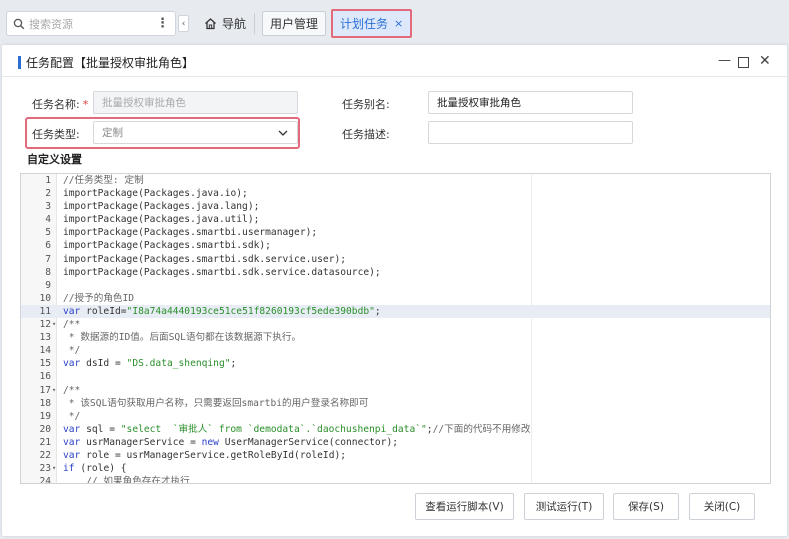  What do you see at coordinates (395, 298) in the screenshot?
I see `code-line: 10 //授予的角色ID` at bounding box center [395, 298].